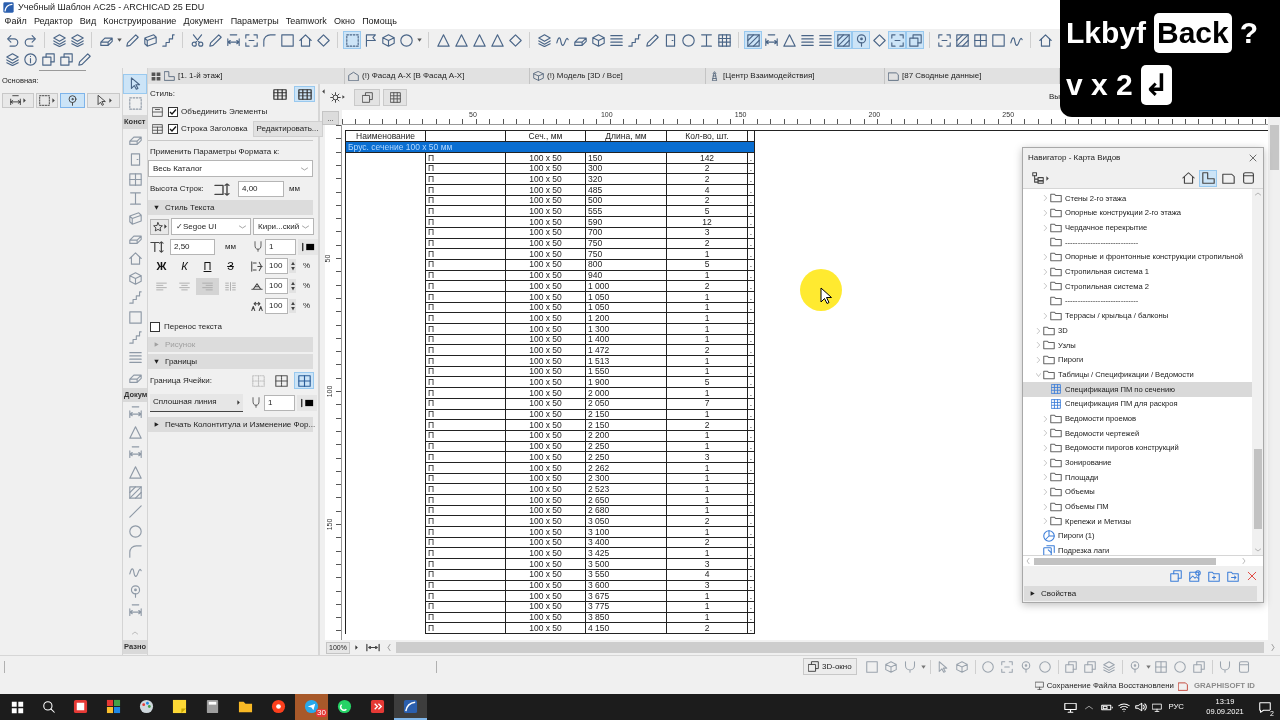 The height and width of the screenshot is (720, 1280). What do you see at coordinates (261, 189) in the screenshot?
I see `row-height-input: 4,00` at bounding box center [261, 189].